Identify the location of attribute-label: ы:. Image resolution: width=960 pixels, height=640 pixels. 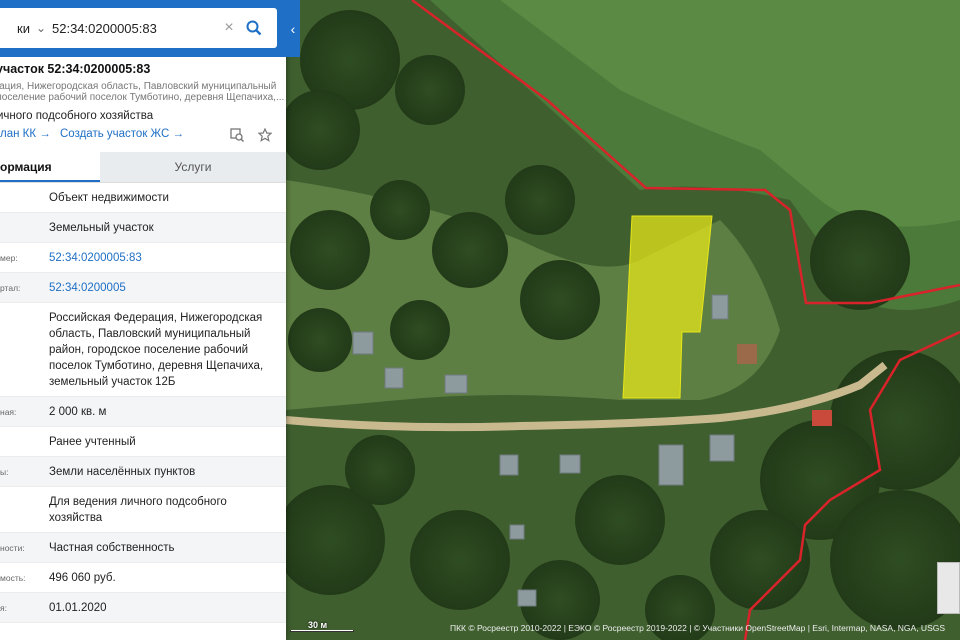
(4, 472).